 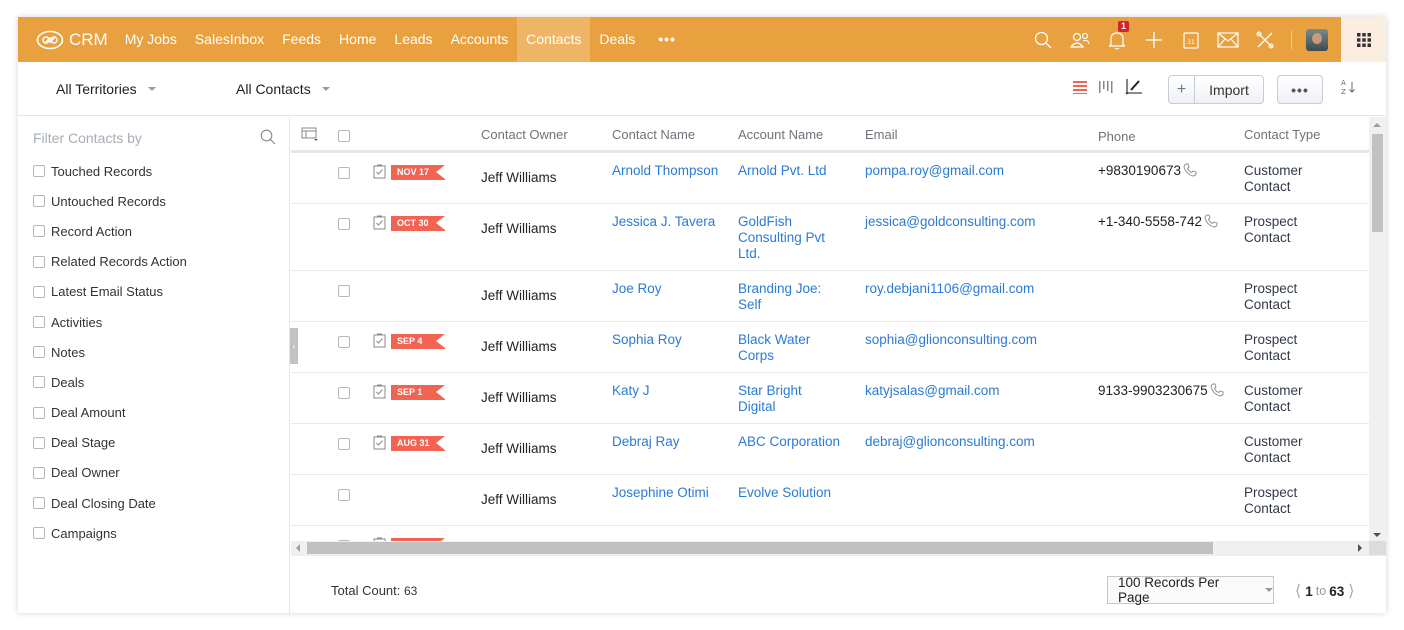 What do you see at coordinates (1298, 591) in the screenshot?
I see `prev-page-button: ⟨` at bounding box center [1298, 591].